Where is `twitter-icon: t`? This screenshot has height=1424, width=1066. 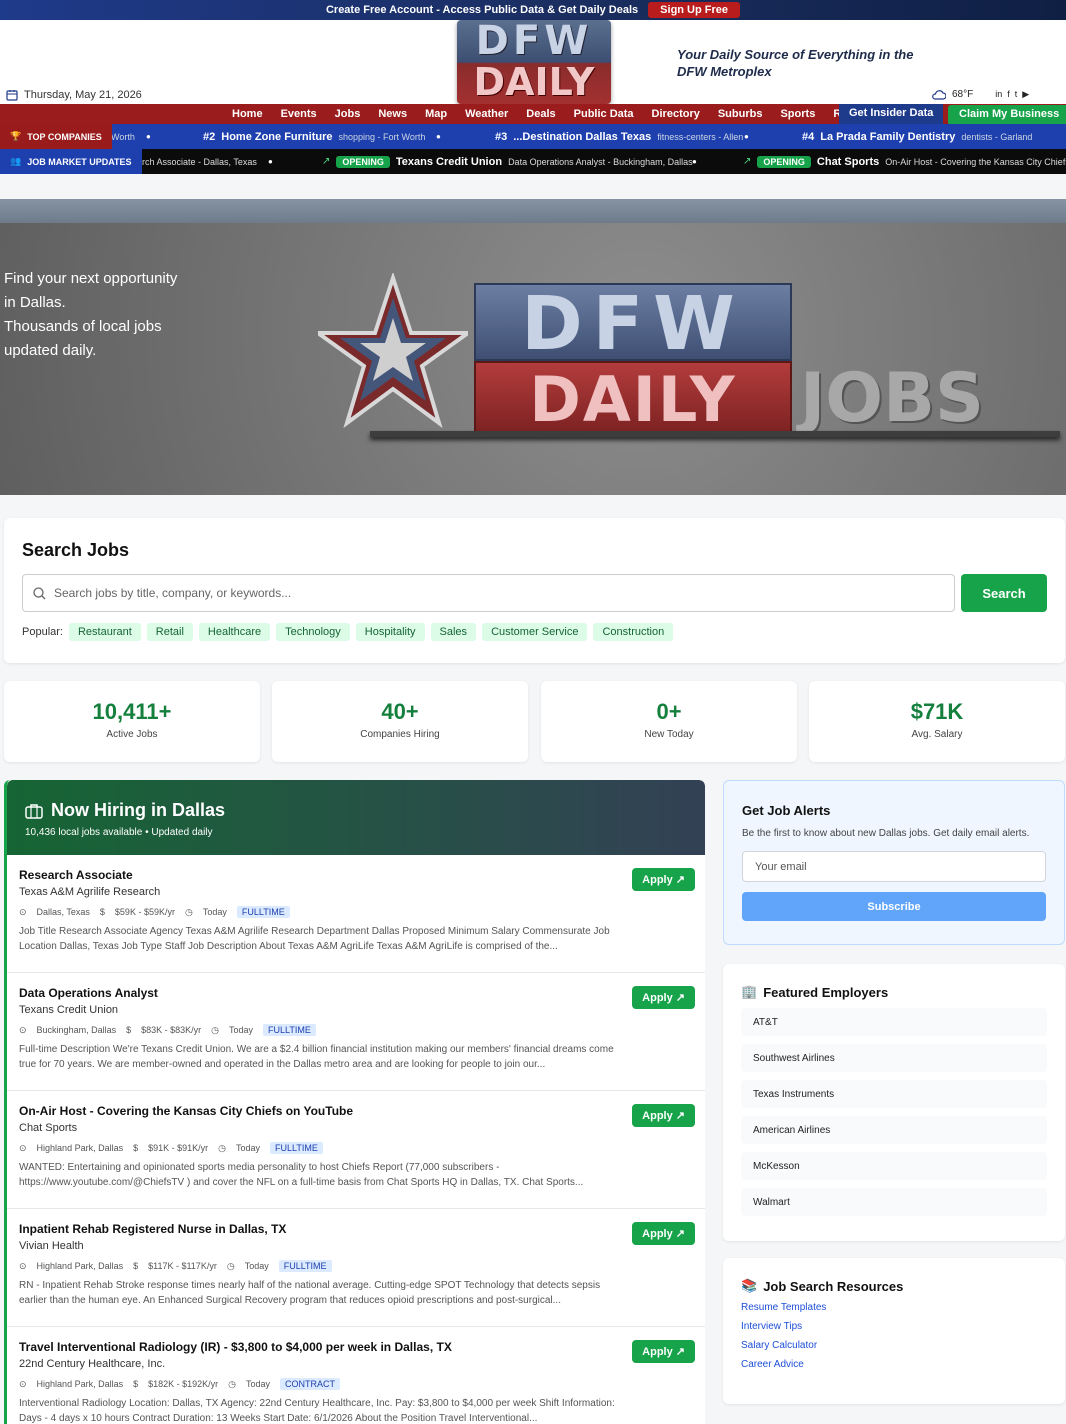
twitter-icon: t is located at coordinates (1016, 94).